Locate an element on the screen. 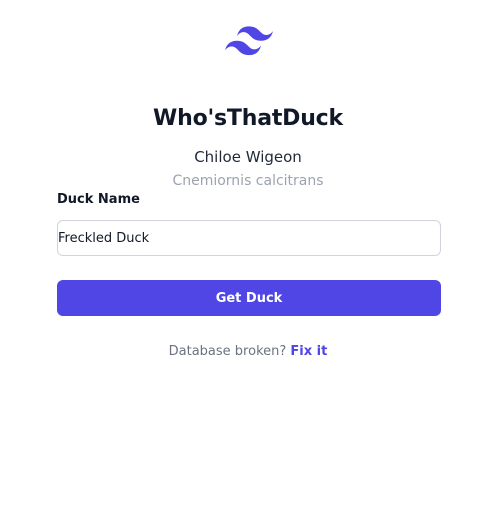 The width and height of the screenshot is (496, 506). fix-it-link: Fix it is located at coordinates (308, 351).